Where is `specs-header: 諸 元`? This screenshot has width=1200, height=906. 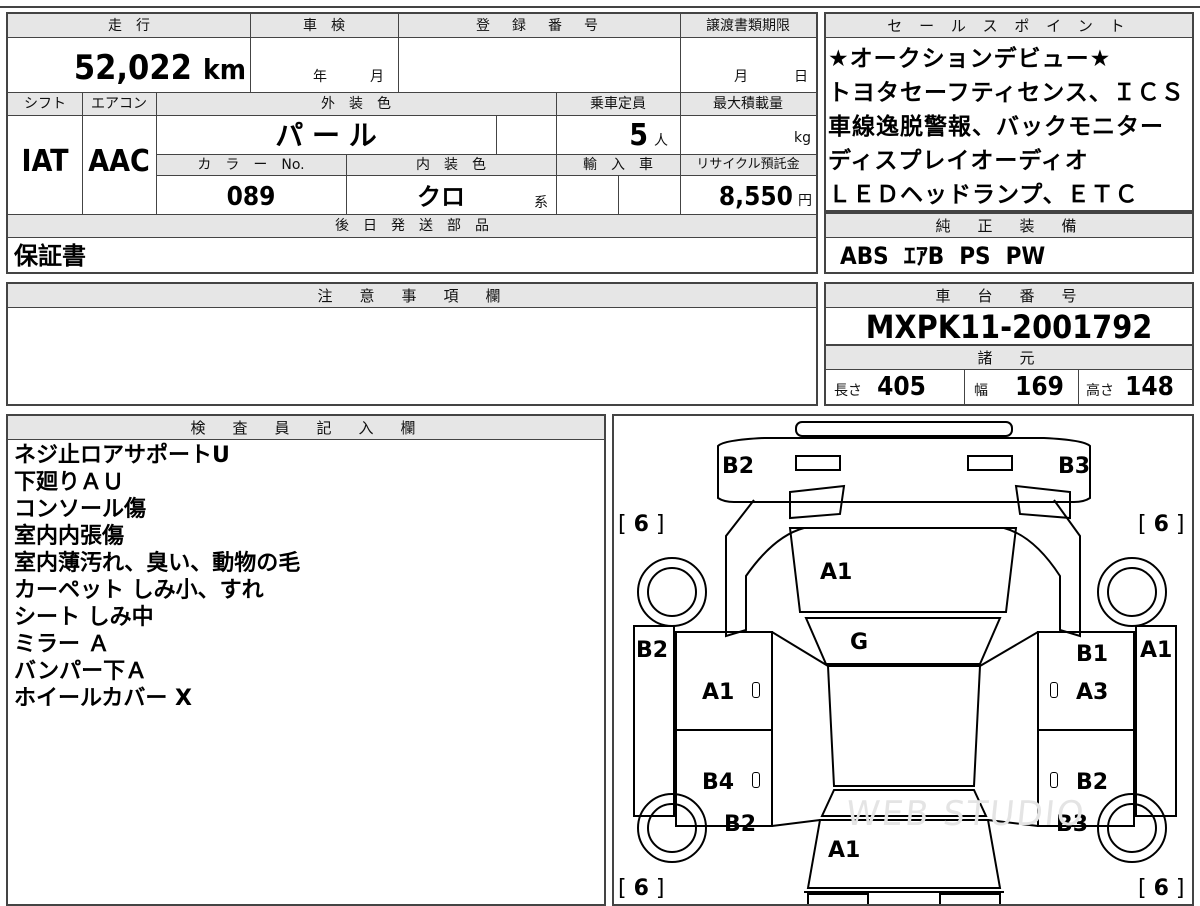
specs-header: 諸 元 is located at coordinates (1009, 358).